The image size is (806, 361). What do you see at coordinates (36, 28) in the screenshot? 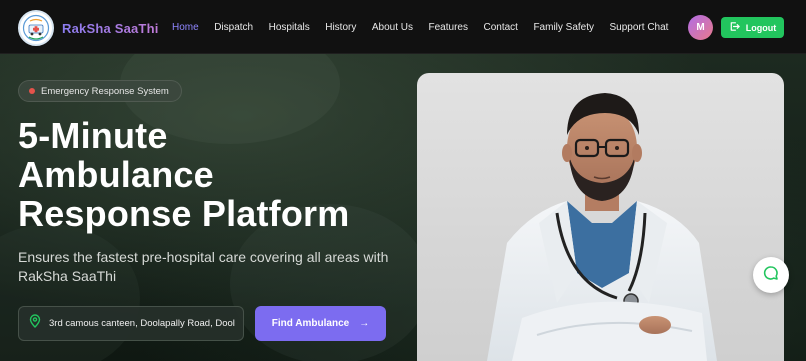
I see `brand-logo` at bounding box center [36, 28].